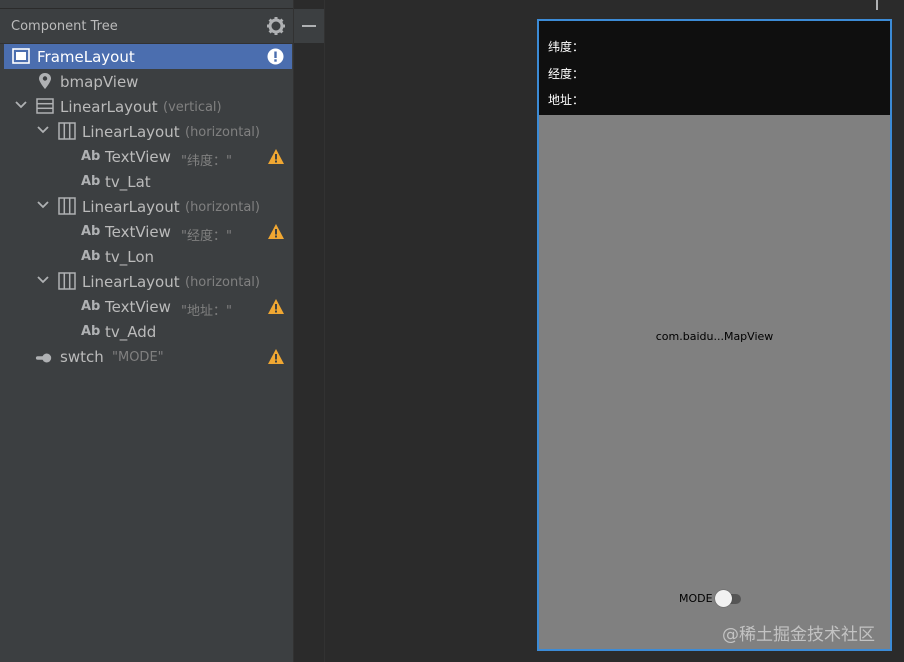 The height and width of the screenshot is (662, 904). Describe the element at coordinates (138, 357) in the screenshot. I see `tree-item-detail: "MODE"` at that location.